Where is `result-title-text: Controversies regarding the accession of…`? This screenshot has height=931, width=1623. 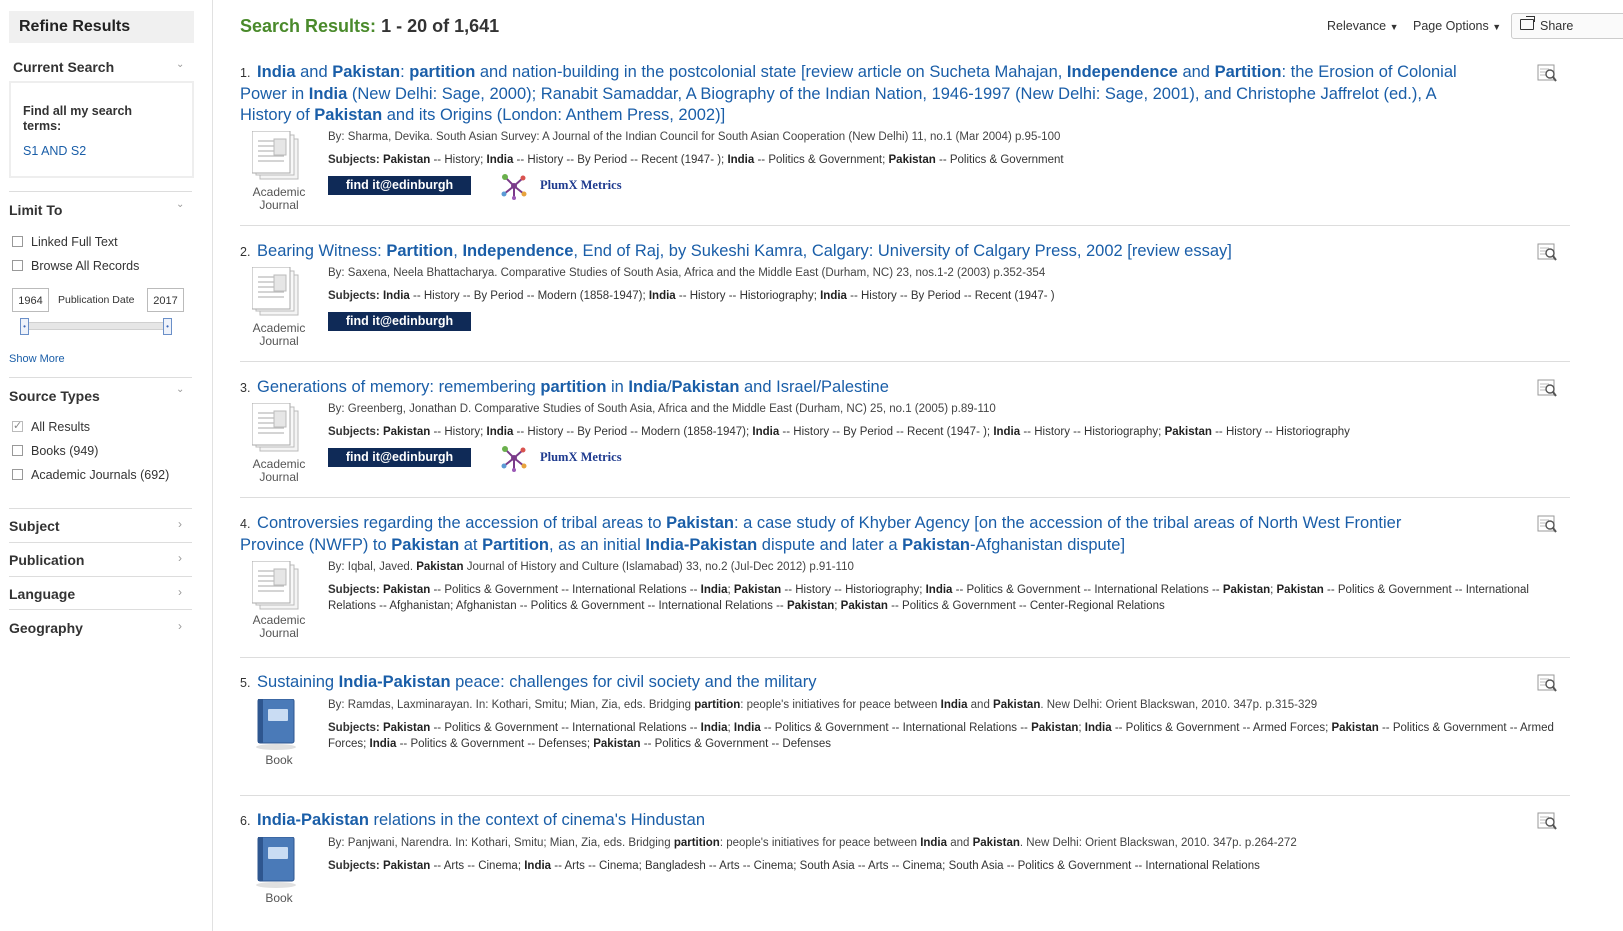 result-title-text: Controversies regarding the accession of… is located at coordinates (820, 534).